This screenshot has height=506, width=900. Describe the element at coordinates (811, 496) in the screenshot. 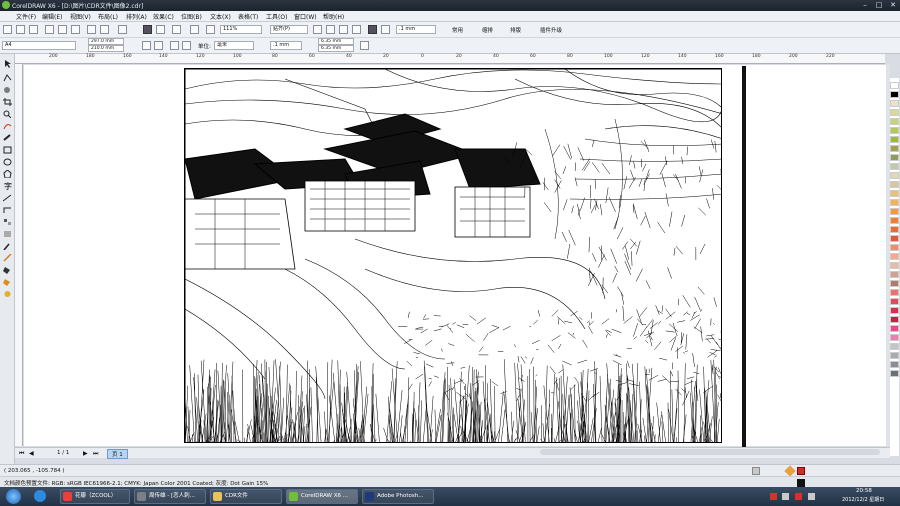

I see `tray-volume-icon` at that location.